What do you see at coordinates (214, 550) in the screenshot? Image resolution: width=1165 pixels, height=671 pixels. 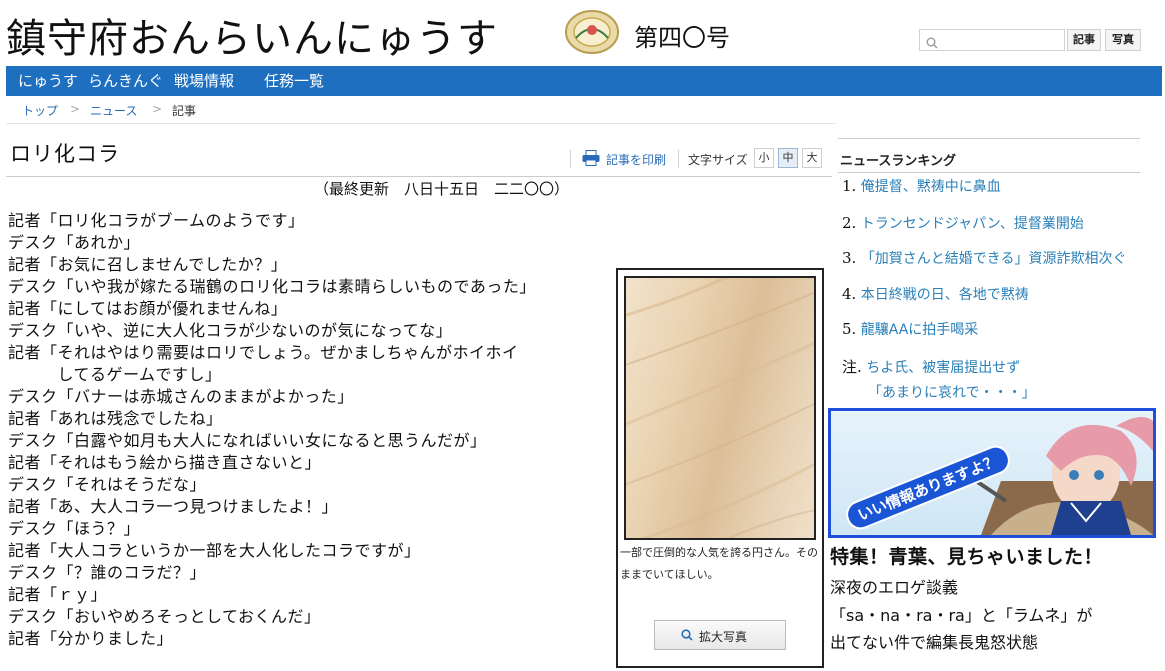 I see `article-line: 記者「大人コラというか一部を大人化したコラですが」` at bounding box center [214, 550].